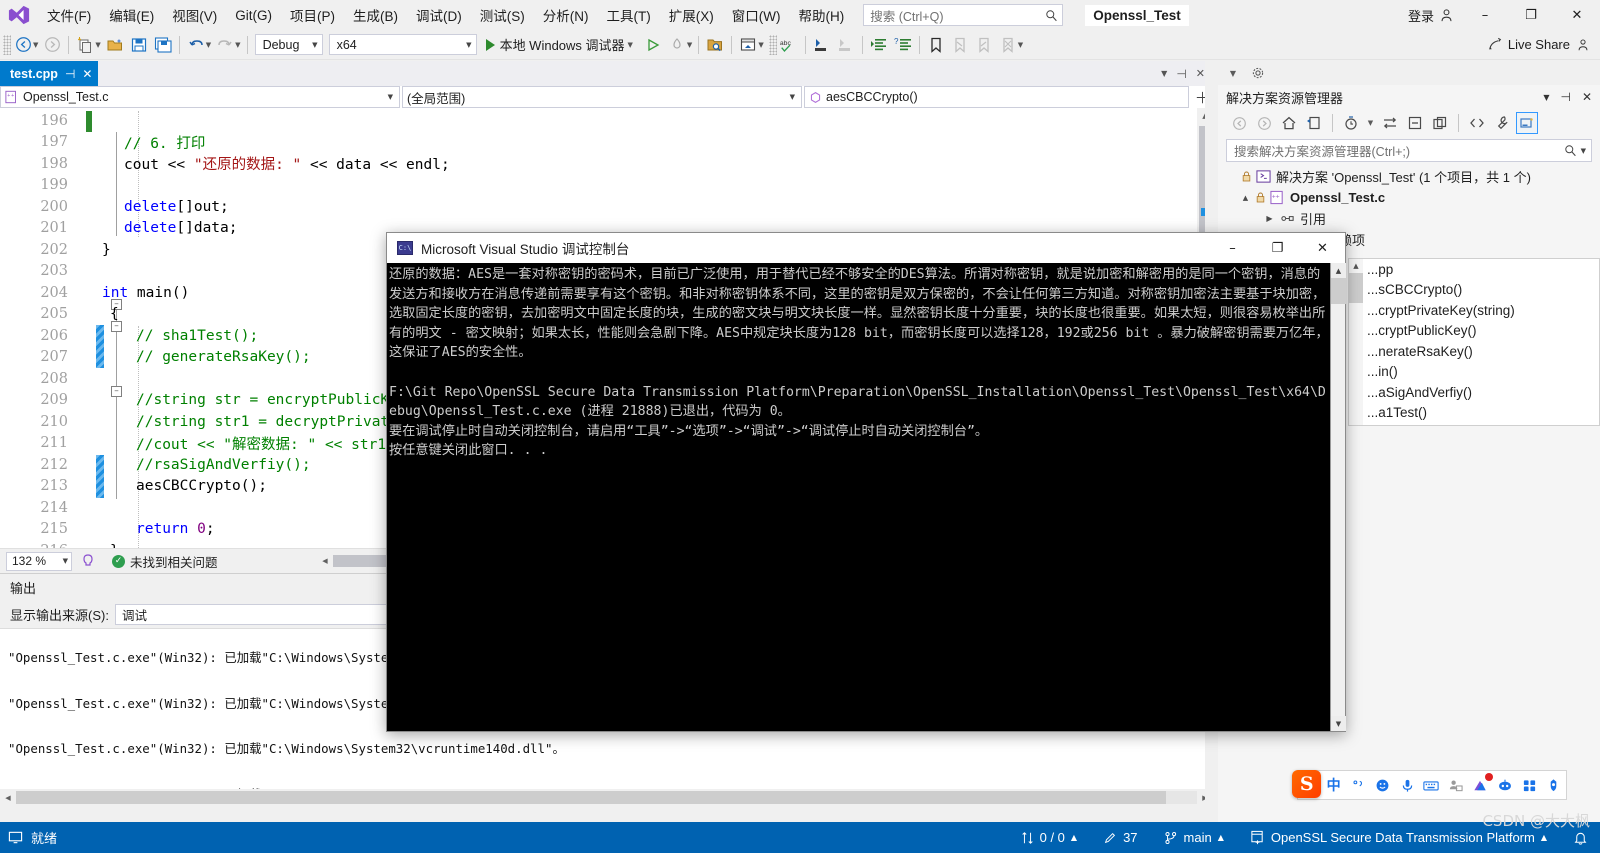 The height and width of the screenshot is (853, 1600). What do you see at coordinates (196, 45) in the screenshot?
I see `undo-icon` at bounding box center [196, 45].